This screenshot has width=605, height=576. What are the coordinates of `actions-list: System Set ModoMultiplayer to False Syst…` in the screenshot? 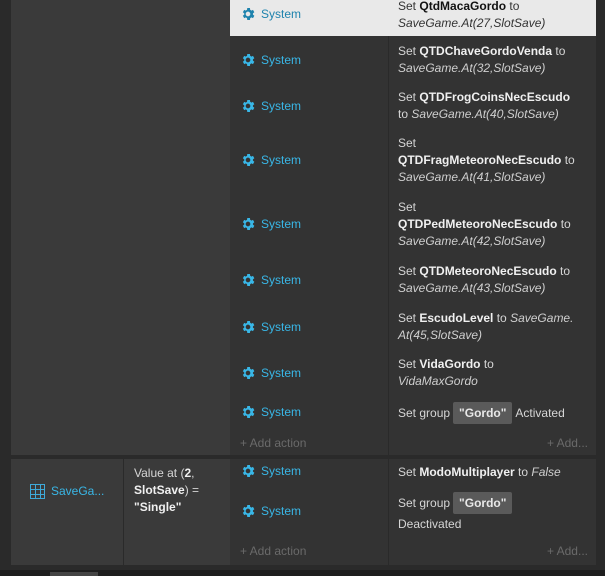 It's located at (413, 512).